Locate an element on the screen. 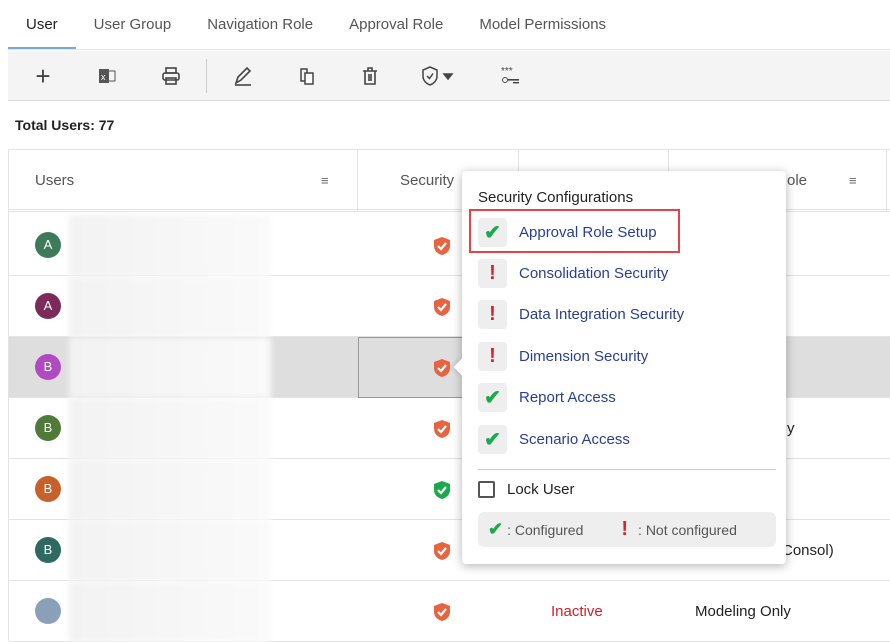 The image size is (890, 642). security-config-item: ! Consolidation Security is located at coordinates (573, 273).